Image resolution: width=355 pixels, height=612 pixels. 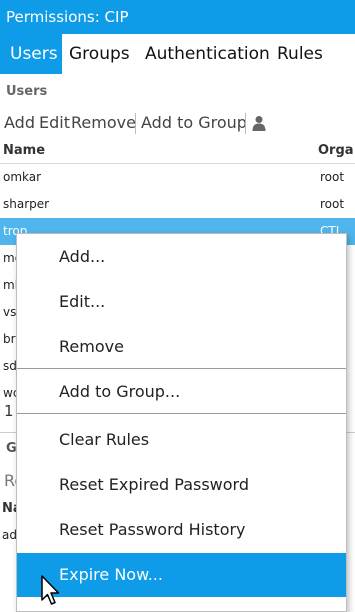 I want to click on window-title: Permissions: CIP, so click(x=177, y=17).